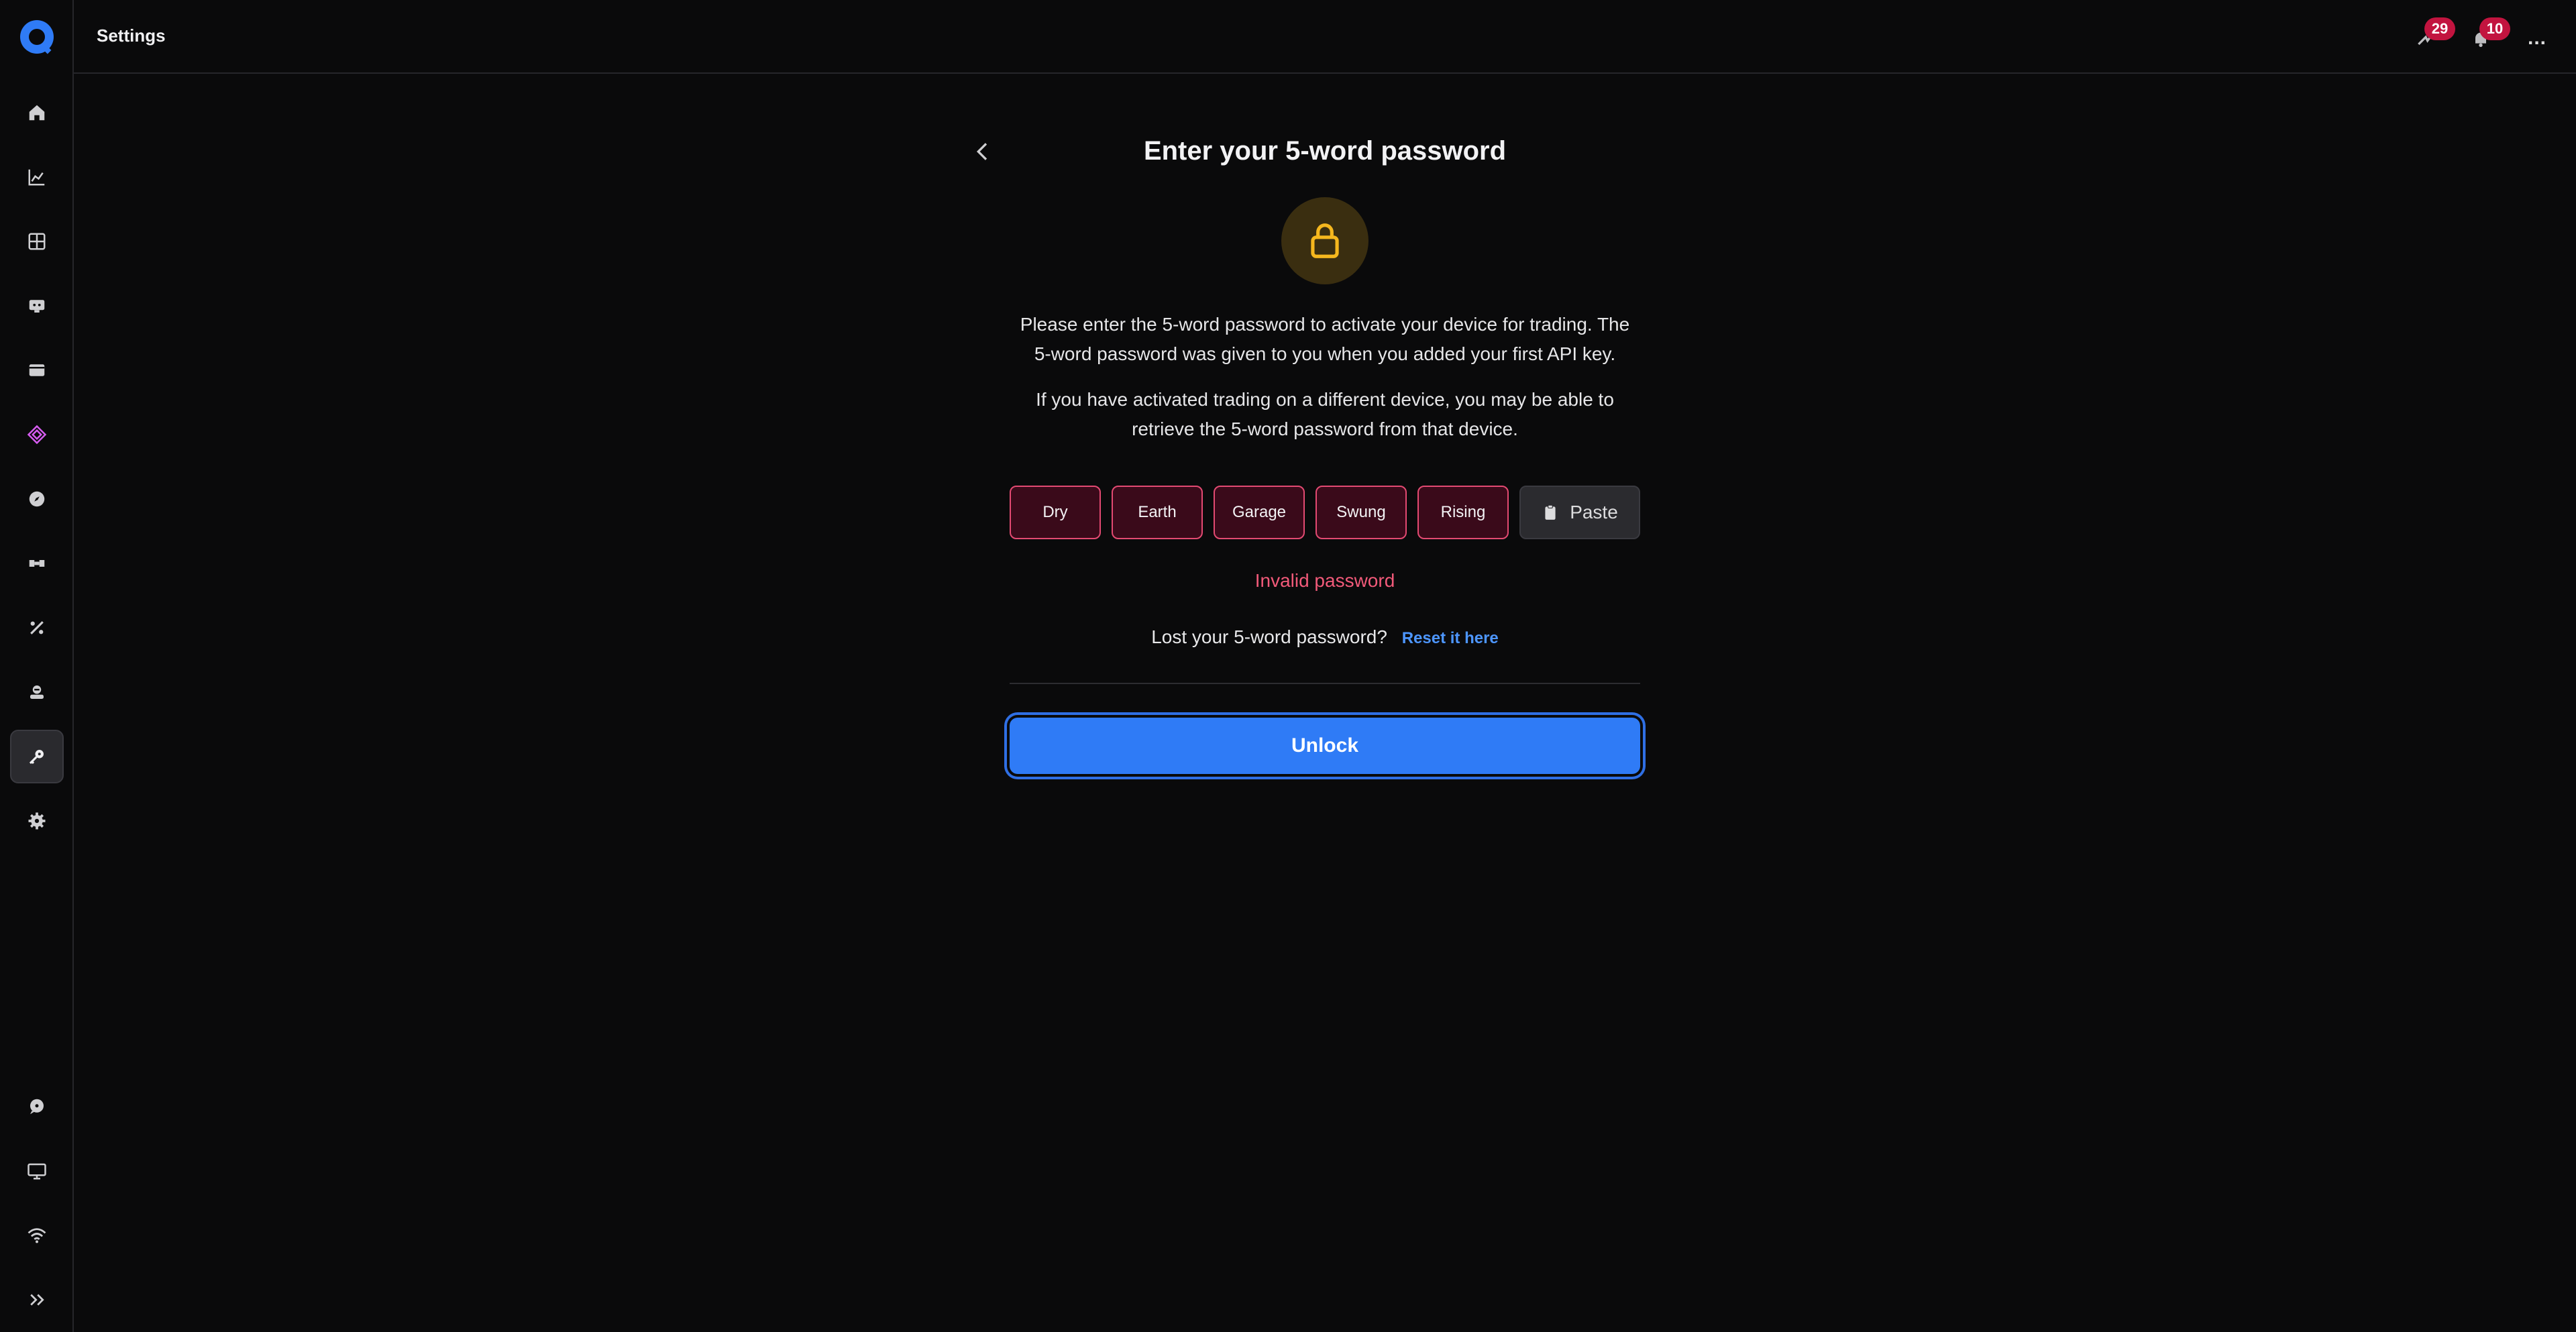 This screenshot has width=2576, height=1332. Describe the element at coordinates (1269, 636) in the screenshot. I see `lost-password-text: Lost your 5-word password?` at that location.